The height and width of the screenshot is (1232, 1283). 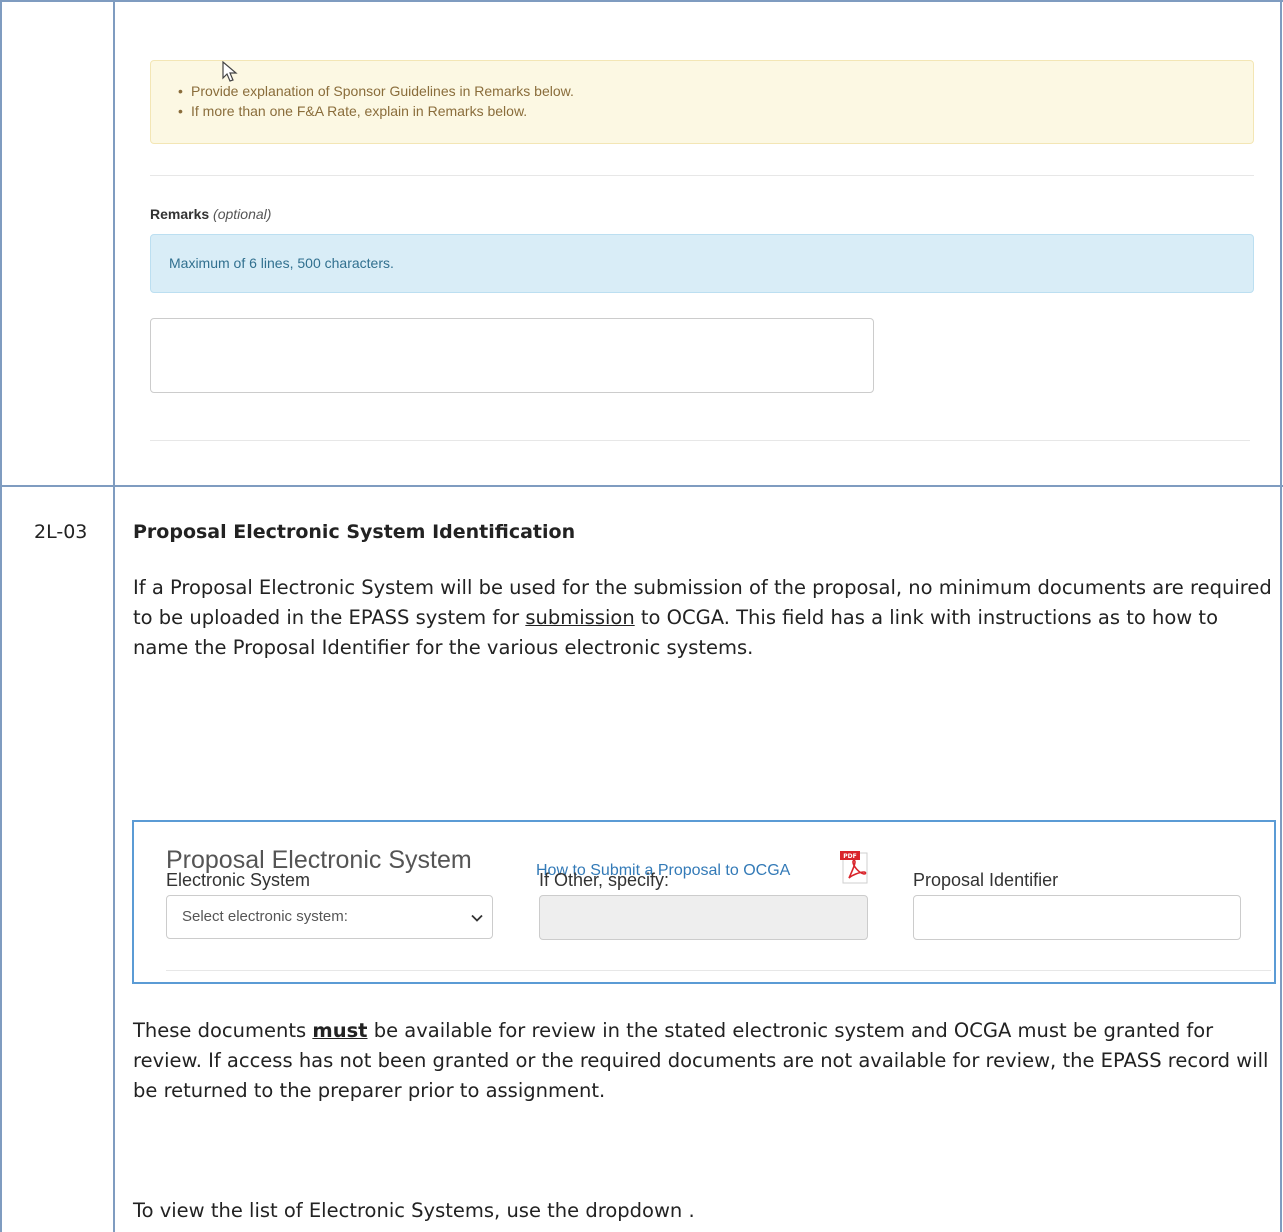 What do you see at coordinates (180, 214) in the screenshot?
I see `remarks-label-text: Remarks` at bounding box center [180, 214].